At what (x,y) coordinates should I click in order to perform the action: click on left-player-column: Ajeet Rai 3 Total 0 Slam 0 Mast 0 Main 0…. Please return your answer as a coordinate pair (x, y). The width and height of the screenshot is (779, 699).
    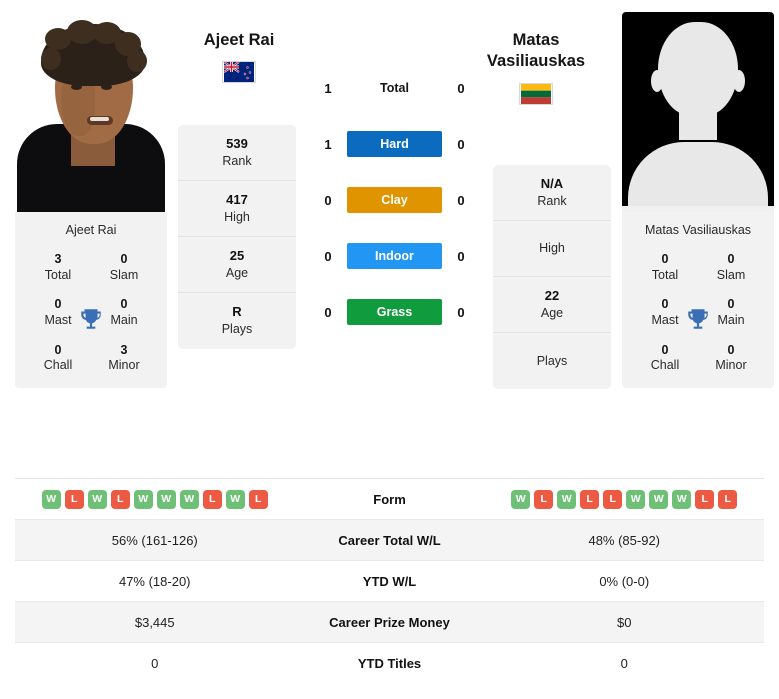
    Looking at the image, I should click on (91, 200).